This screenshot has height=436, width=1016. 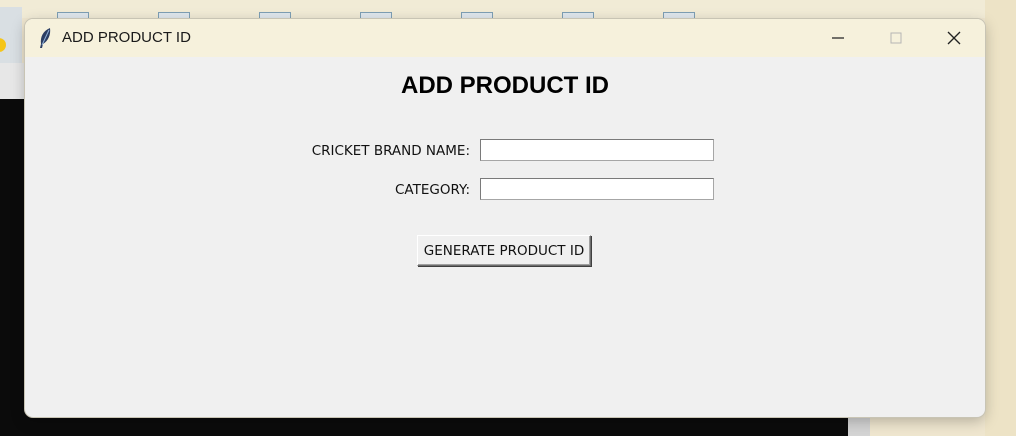 I want to click on minimize-icon, so click(x=838, y=38).